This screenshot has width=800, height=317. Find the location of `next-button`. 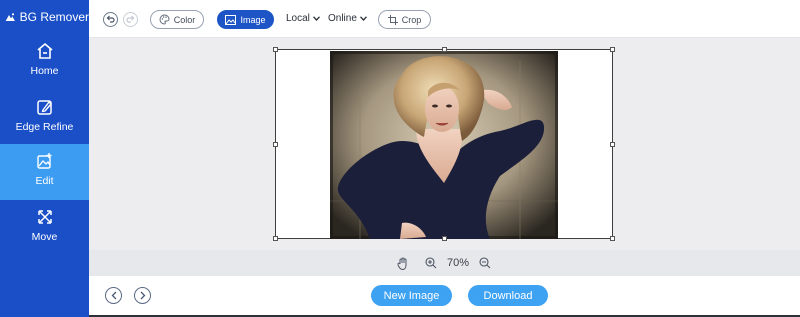

next-button is located at coordinates (142, 295).